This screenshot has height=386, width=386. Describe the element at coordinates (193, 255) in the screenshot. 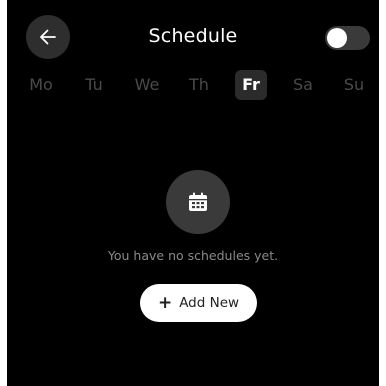

I see `empty-state-message: You have no schedules yet.` at that location.